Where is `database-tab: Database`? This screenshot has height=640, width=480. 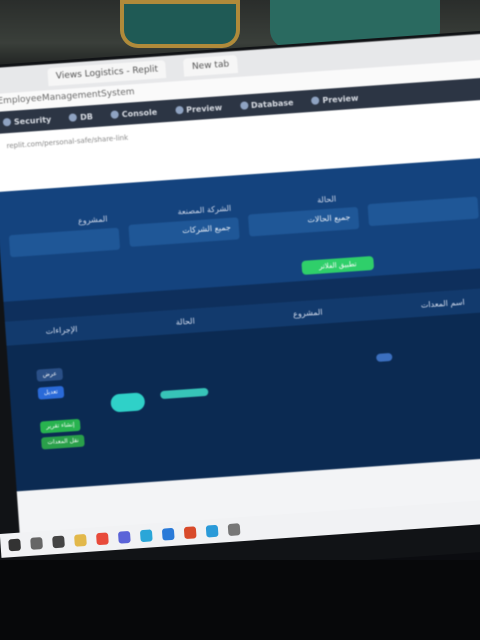 database-tab: Database is located at coordinates (266, 104).